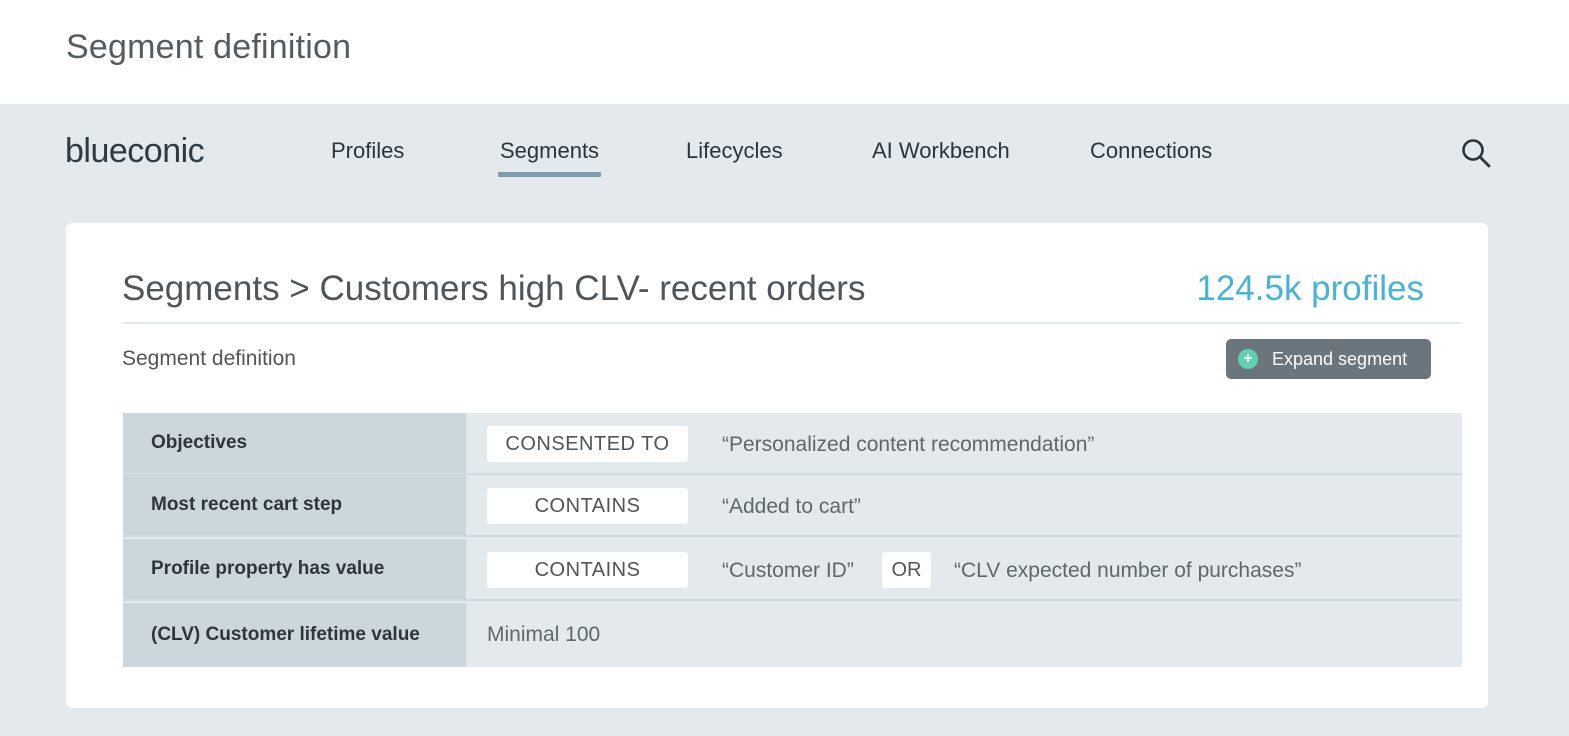  I want to click on section-label: Segment definition, so click(209, 358).